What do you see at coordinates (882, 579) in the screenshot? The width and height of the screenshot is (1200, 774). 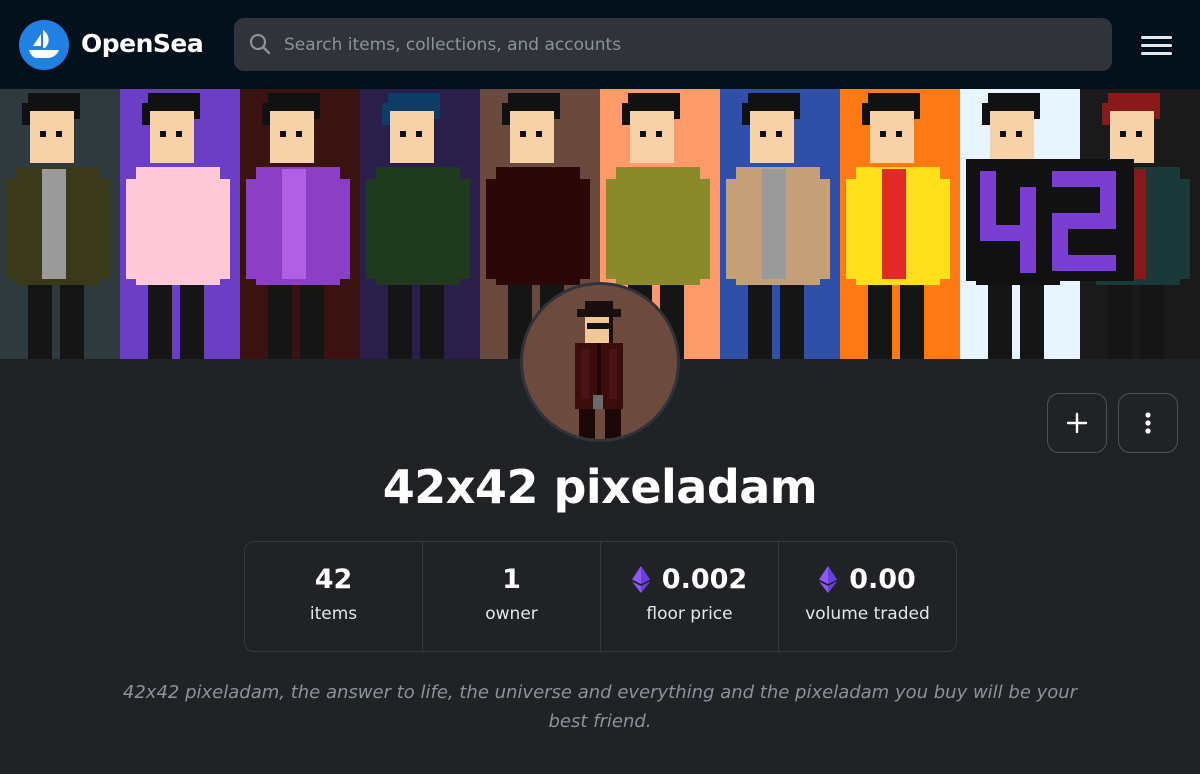 I see `stat-value: 0.00` at bounding box center [882, 579].